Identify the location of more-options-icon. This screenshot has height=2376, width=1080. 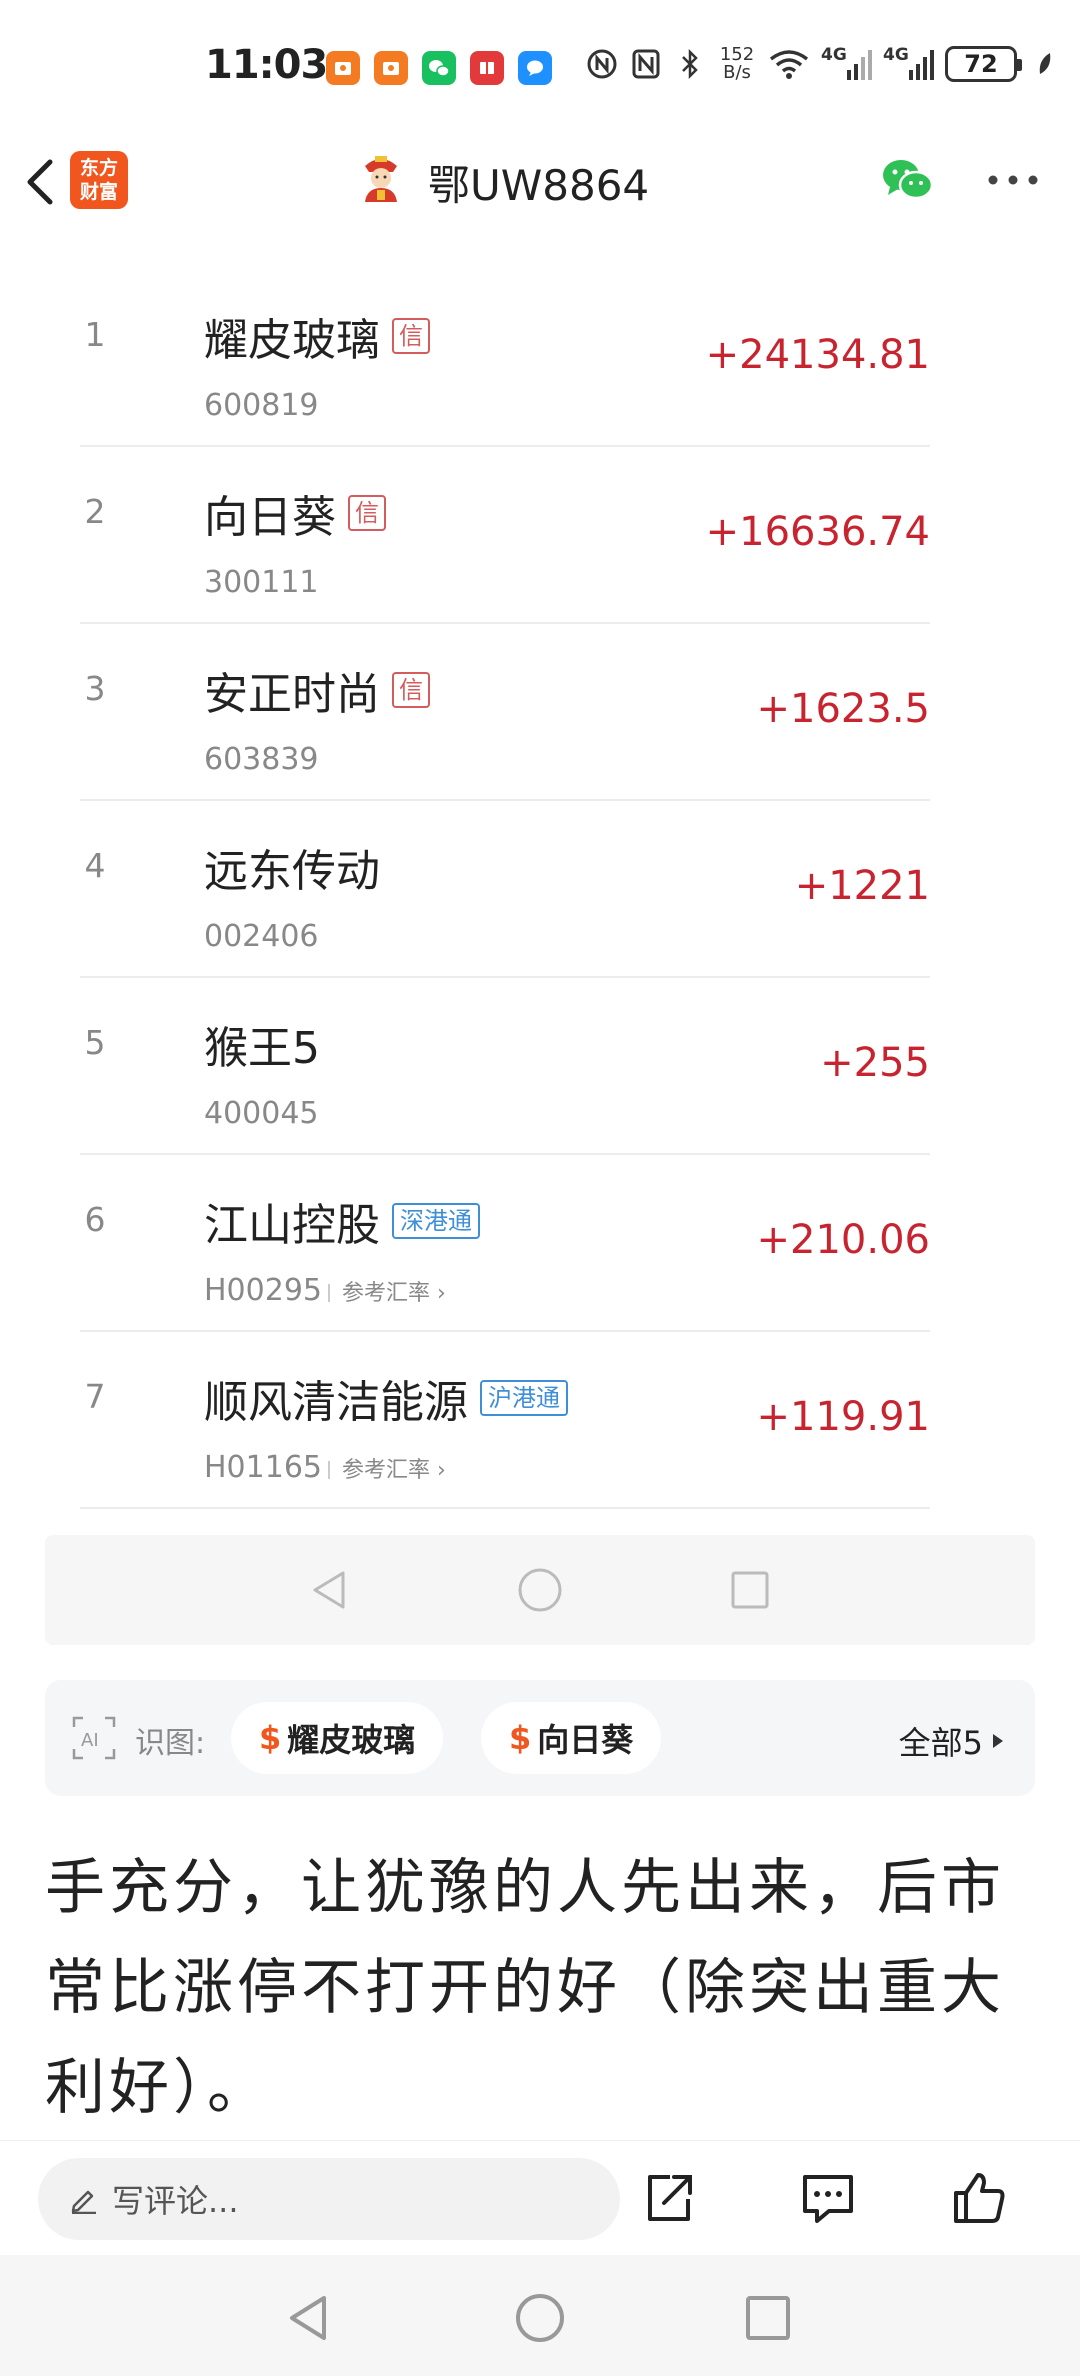
(1013, 180).